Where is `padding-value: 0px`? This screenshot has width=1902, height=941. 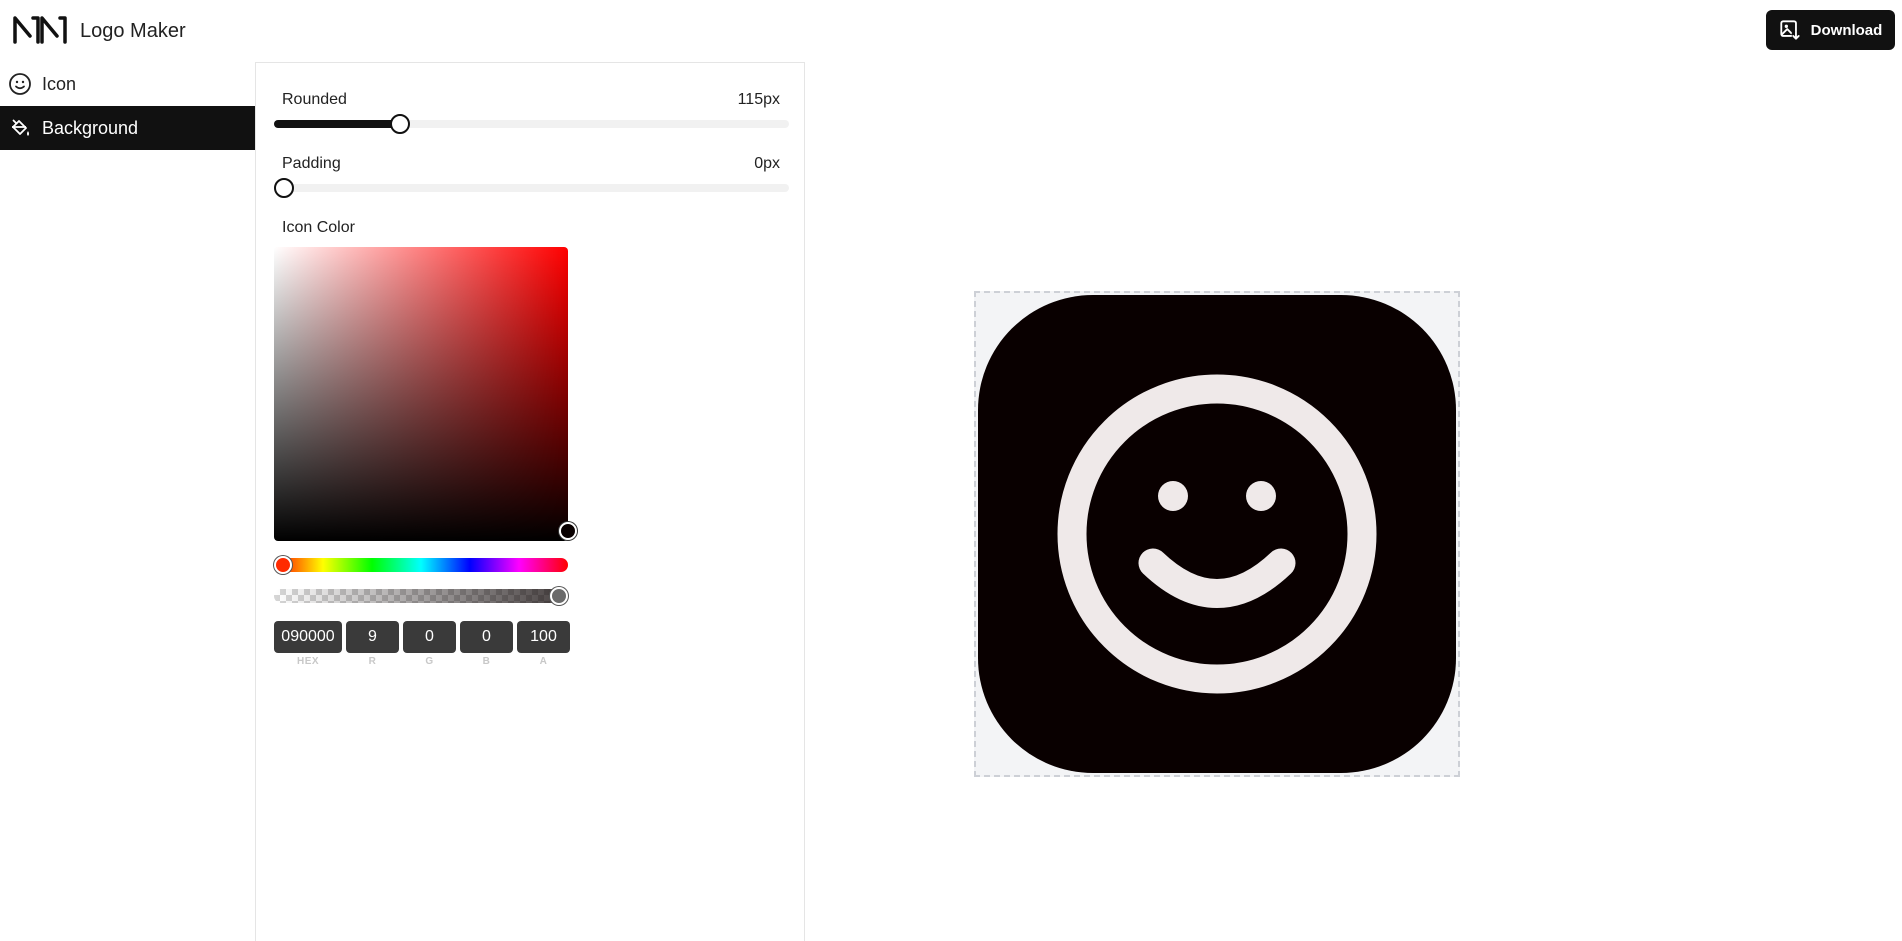
padding-value: 0px is located at coordinates (767, 163).